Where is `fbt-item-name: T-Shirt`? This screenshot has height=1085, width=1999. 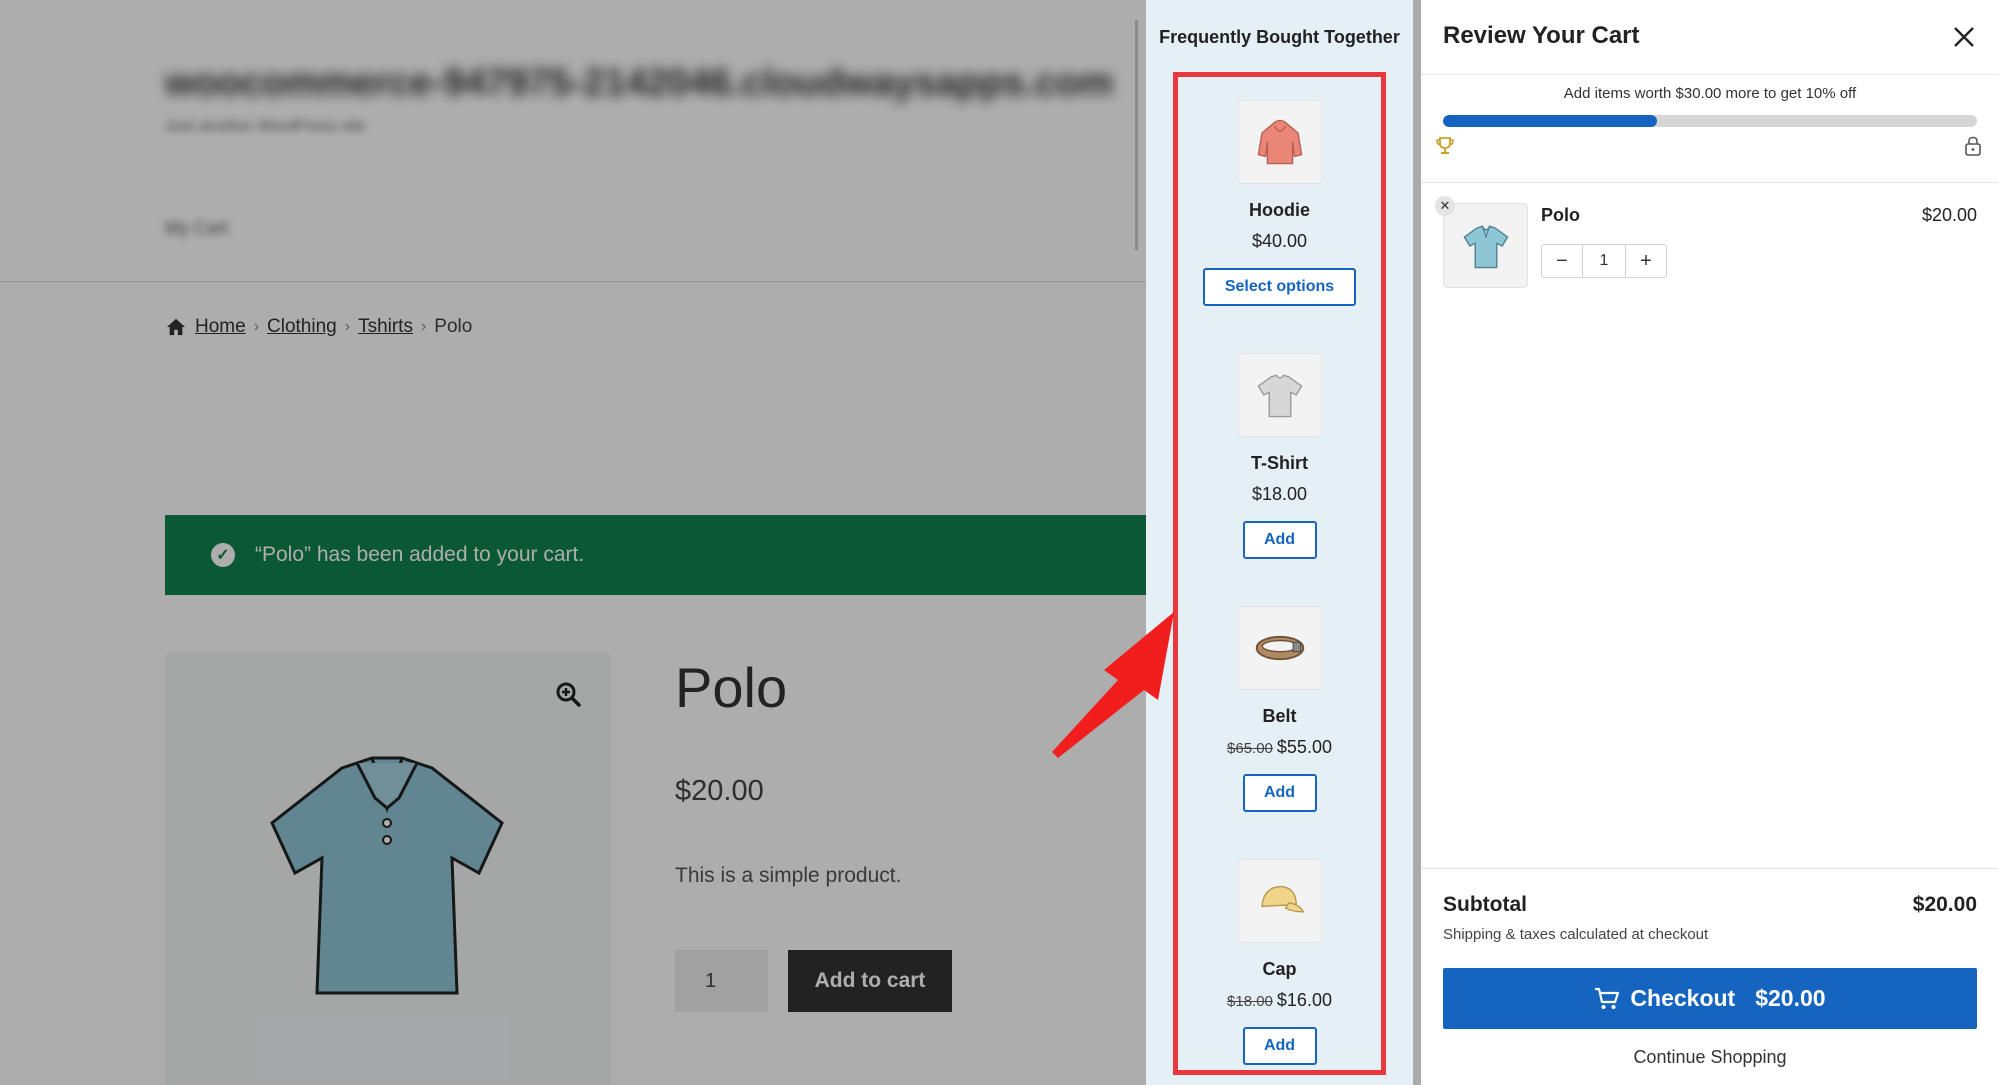 fbt-item-name: T-Shirt is located at coordinates (1279, 463).